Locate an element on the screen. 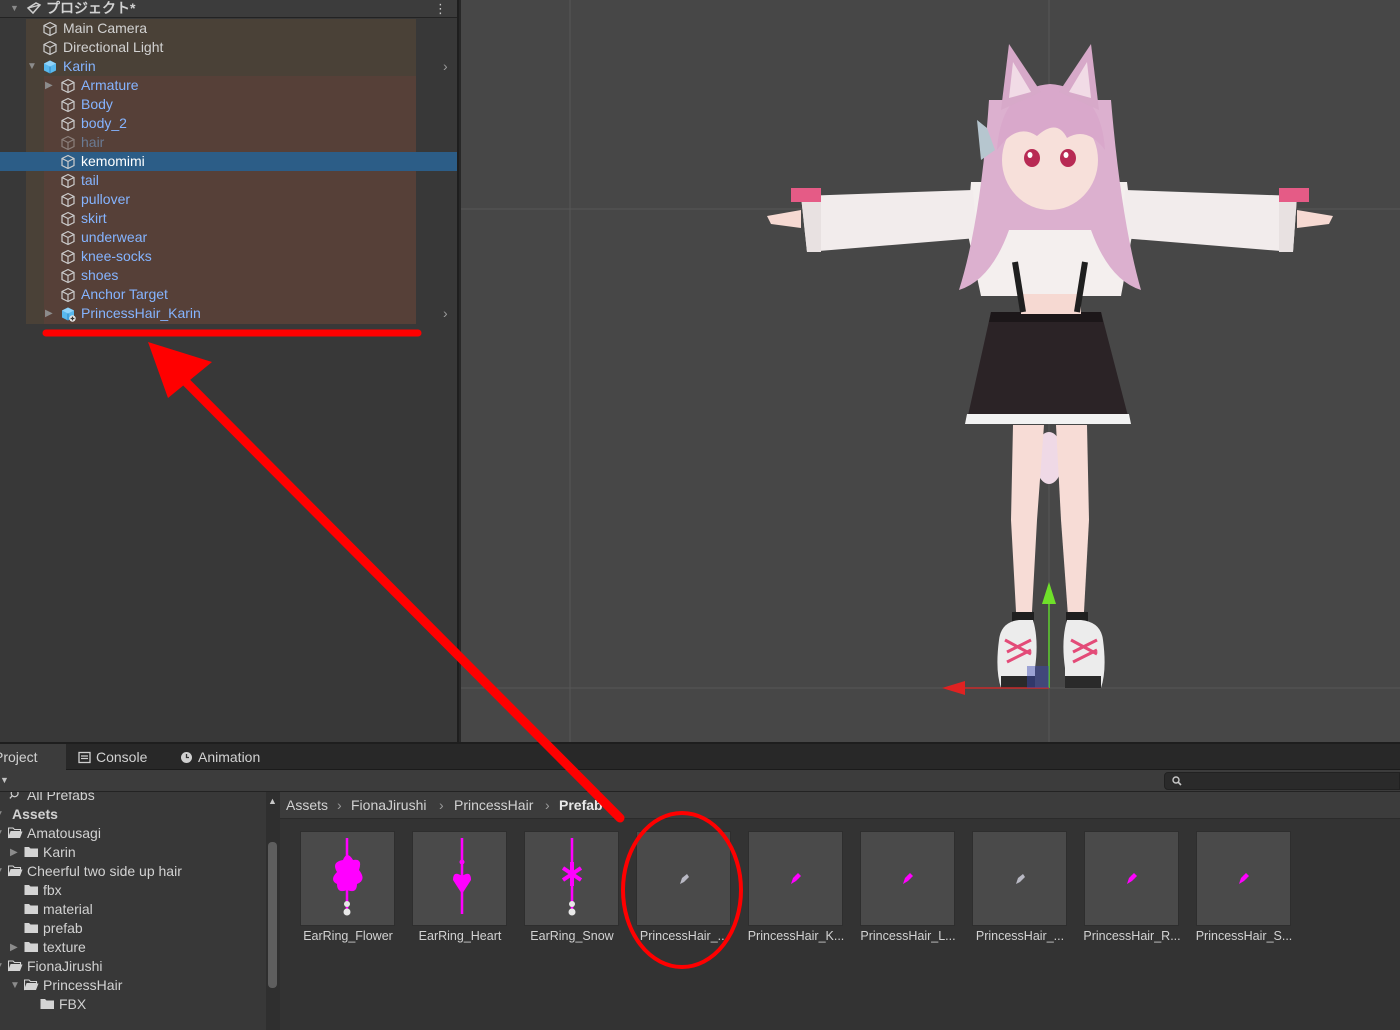  breadcrumb-item: PrincessHair is located at coordinates (493, 805).